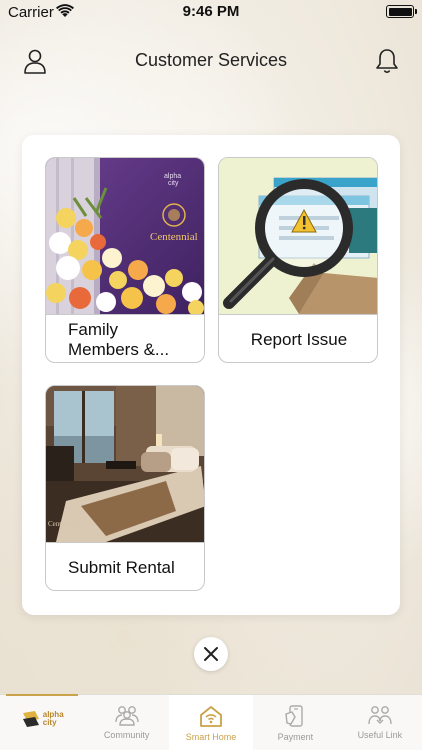 This screenshot has height=750, width=422. I want to click on payment-icon, so click(294, 716).